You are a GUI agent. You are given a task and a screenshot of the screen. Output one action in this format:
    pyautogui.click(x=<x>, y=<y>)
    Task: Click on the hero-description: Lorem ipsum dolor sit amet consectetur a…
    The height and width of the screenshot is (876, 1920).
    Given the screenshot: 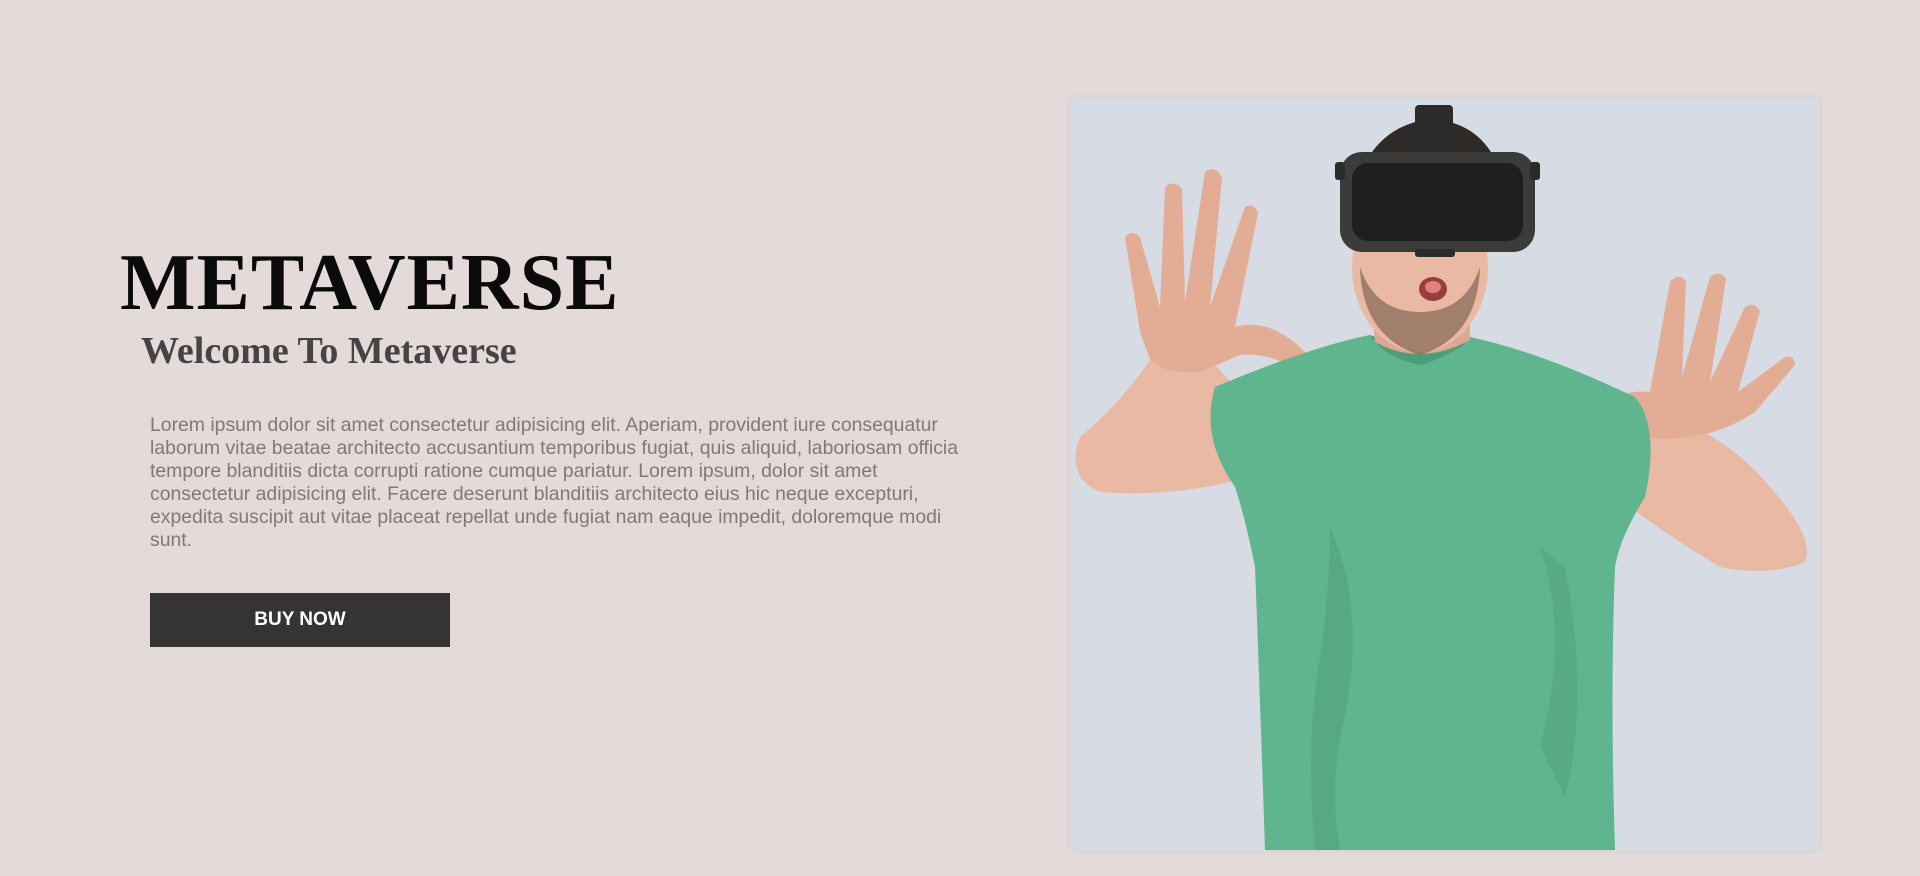 What is the action you would take?
    pyautogui.click(x=554, y=482)
    